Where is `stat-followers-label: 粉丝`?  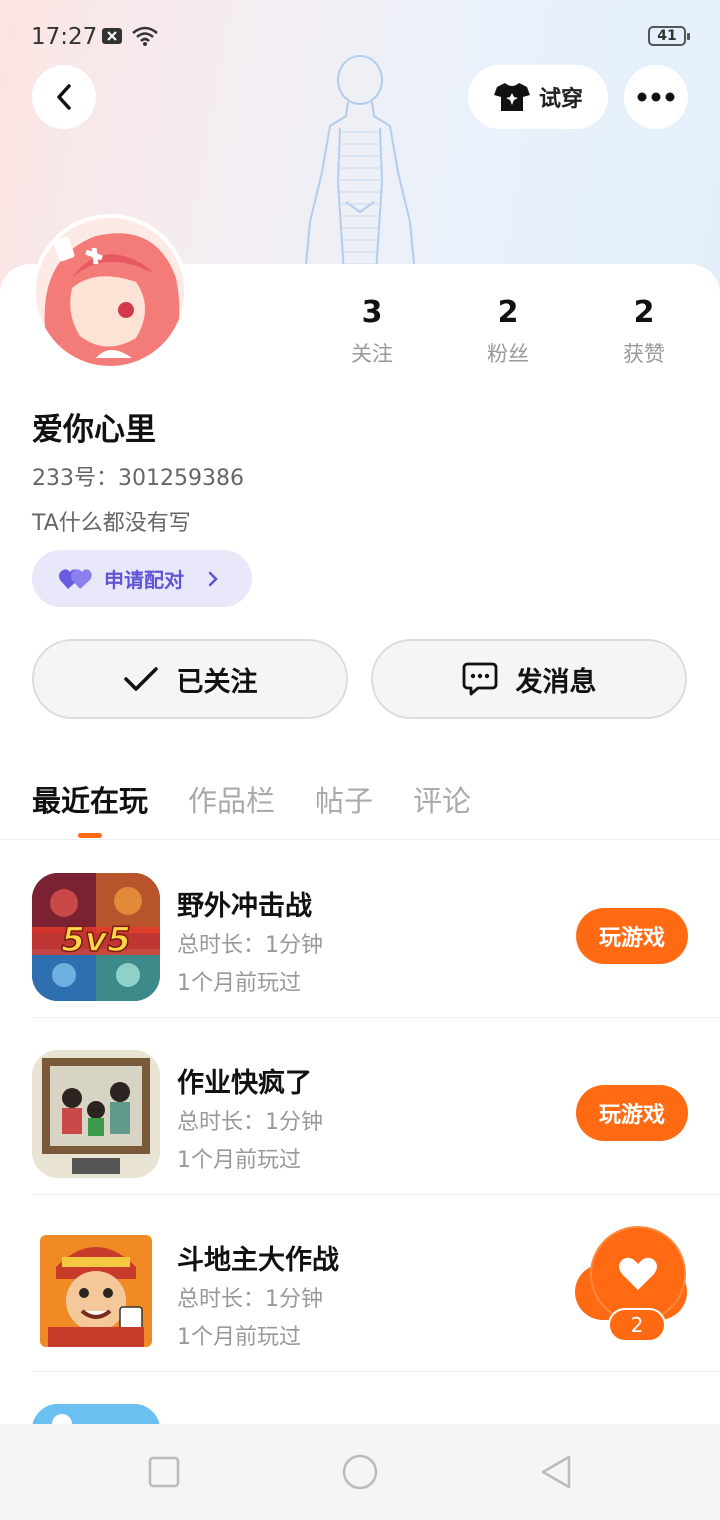 stat-followers-label: 粉丝 is located at coordinates (508, 354).